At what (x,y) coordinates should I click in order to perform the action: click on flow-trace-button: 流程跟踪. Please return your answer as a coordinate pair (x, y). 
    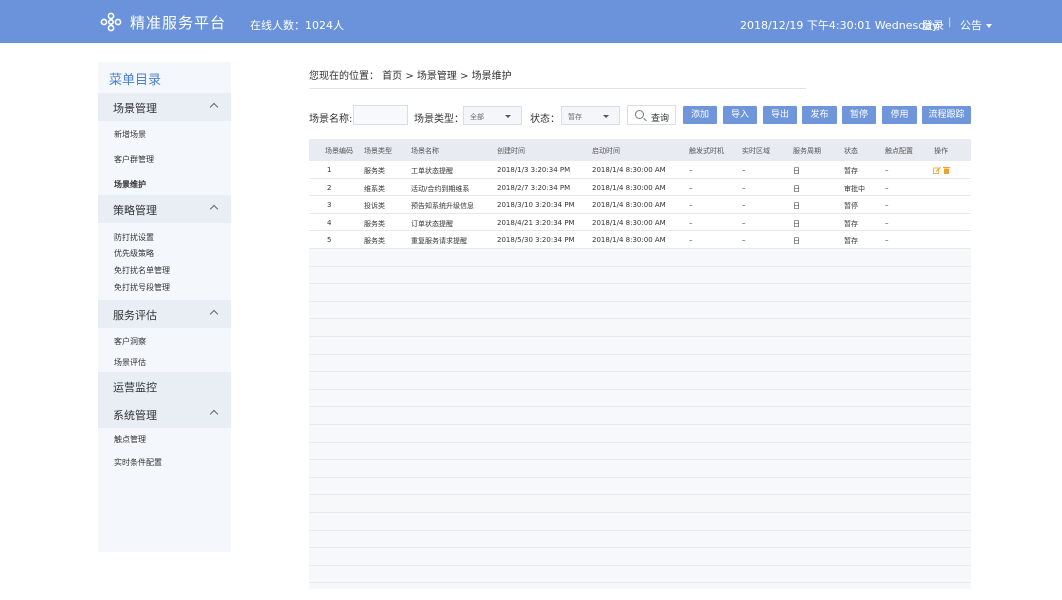
    Looking at the image, I should click on (946, 115).